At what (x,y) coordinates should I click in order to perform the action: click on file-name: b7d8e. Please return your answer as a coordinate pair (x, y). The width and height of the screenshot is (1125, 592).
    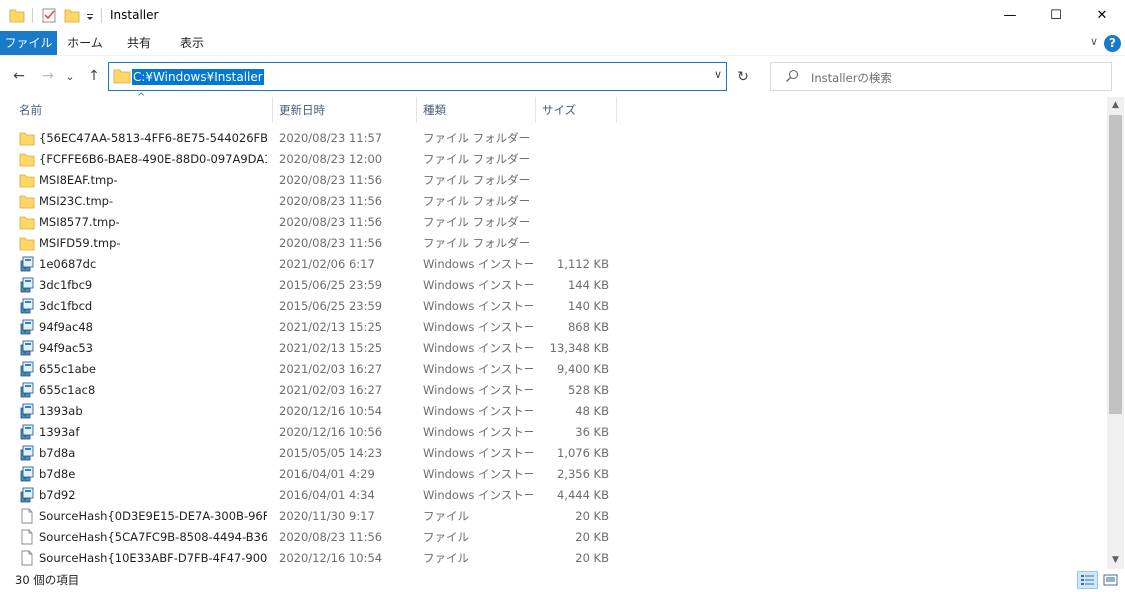
    Looking at the image, I should click on (153, 474).